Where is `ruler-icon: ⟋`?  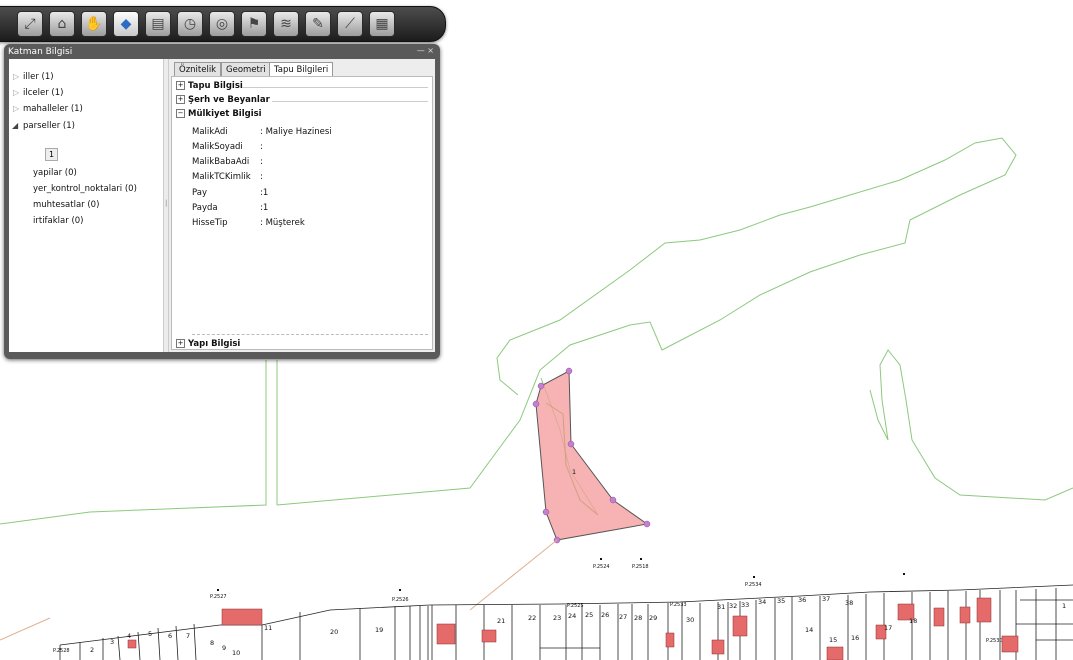 ruler-icon: ⟋ is located at coordinates (350, 24).